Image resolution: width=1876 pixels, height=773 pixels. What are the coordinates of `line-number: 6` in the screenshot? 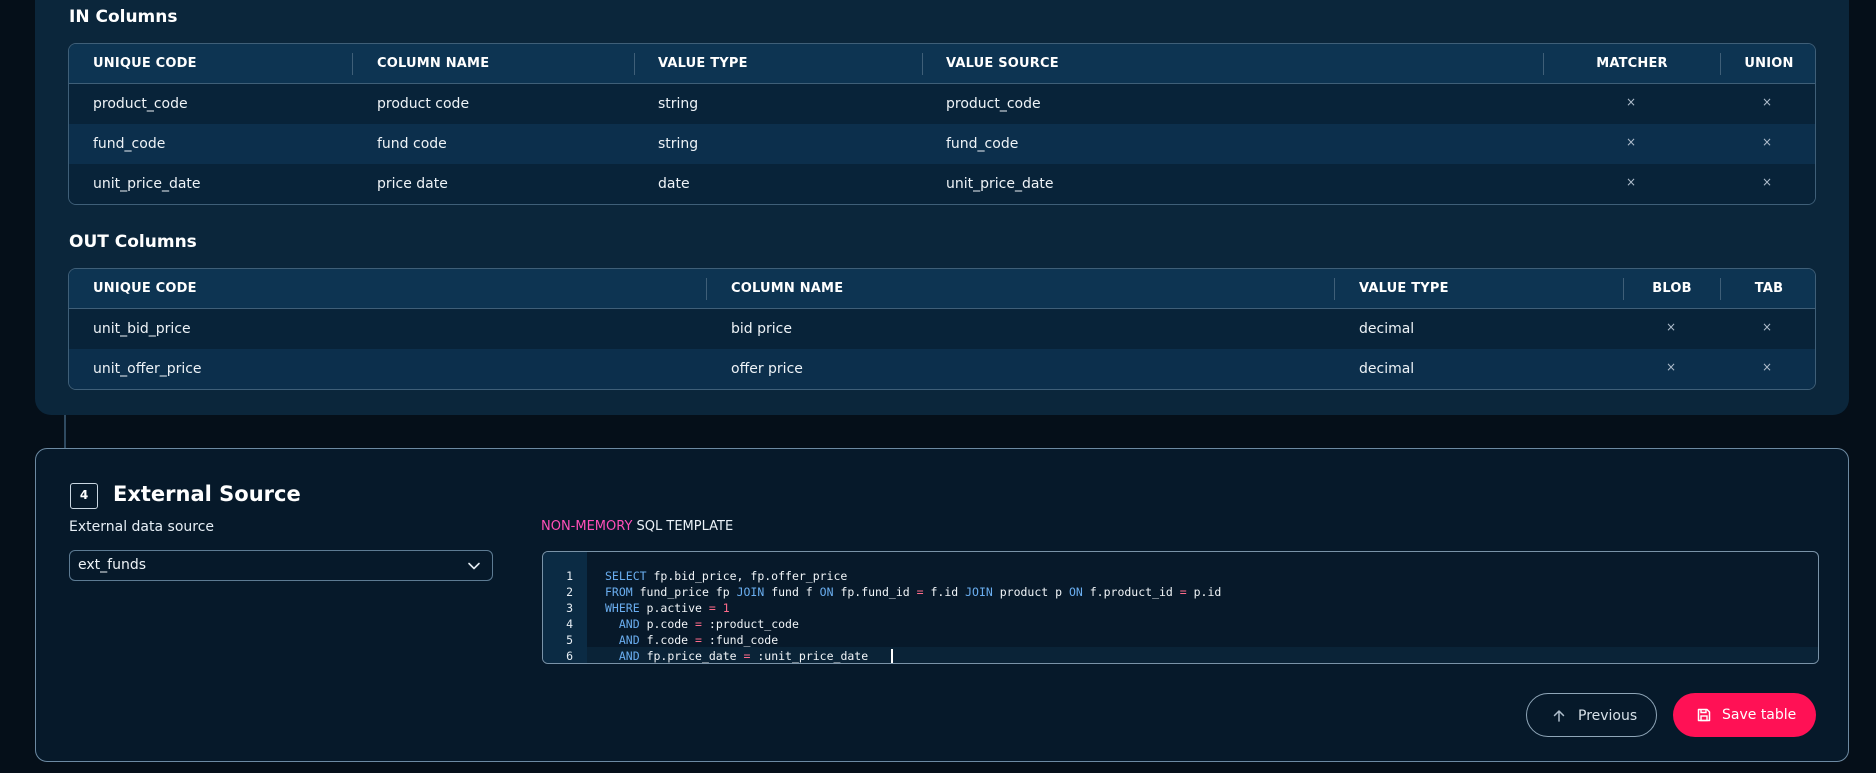 It's located at (569, 656).